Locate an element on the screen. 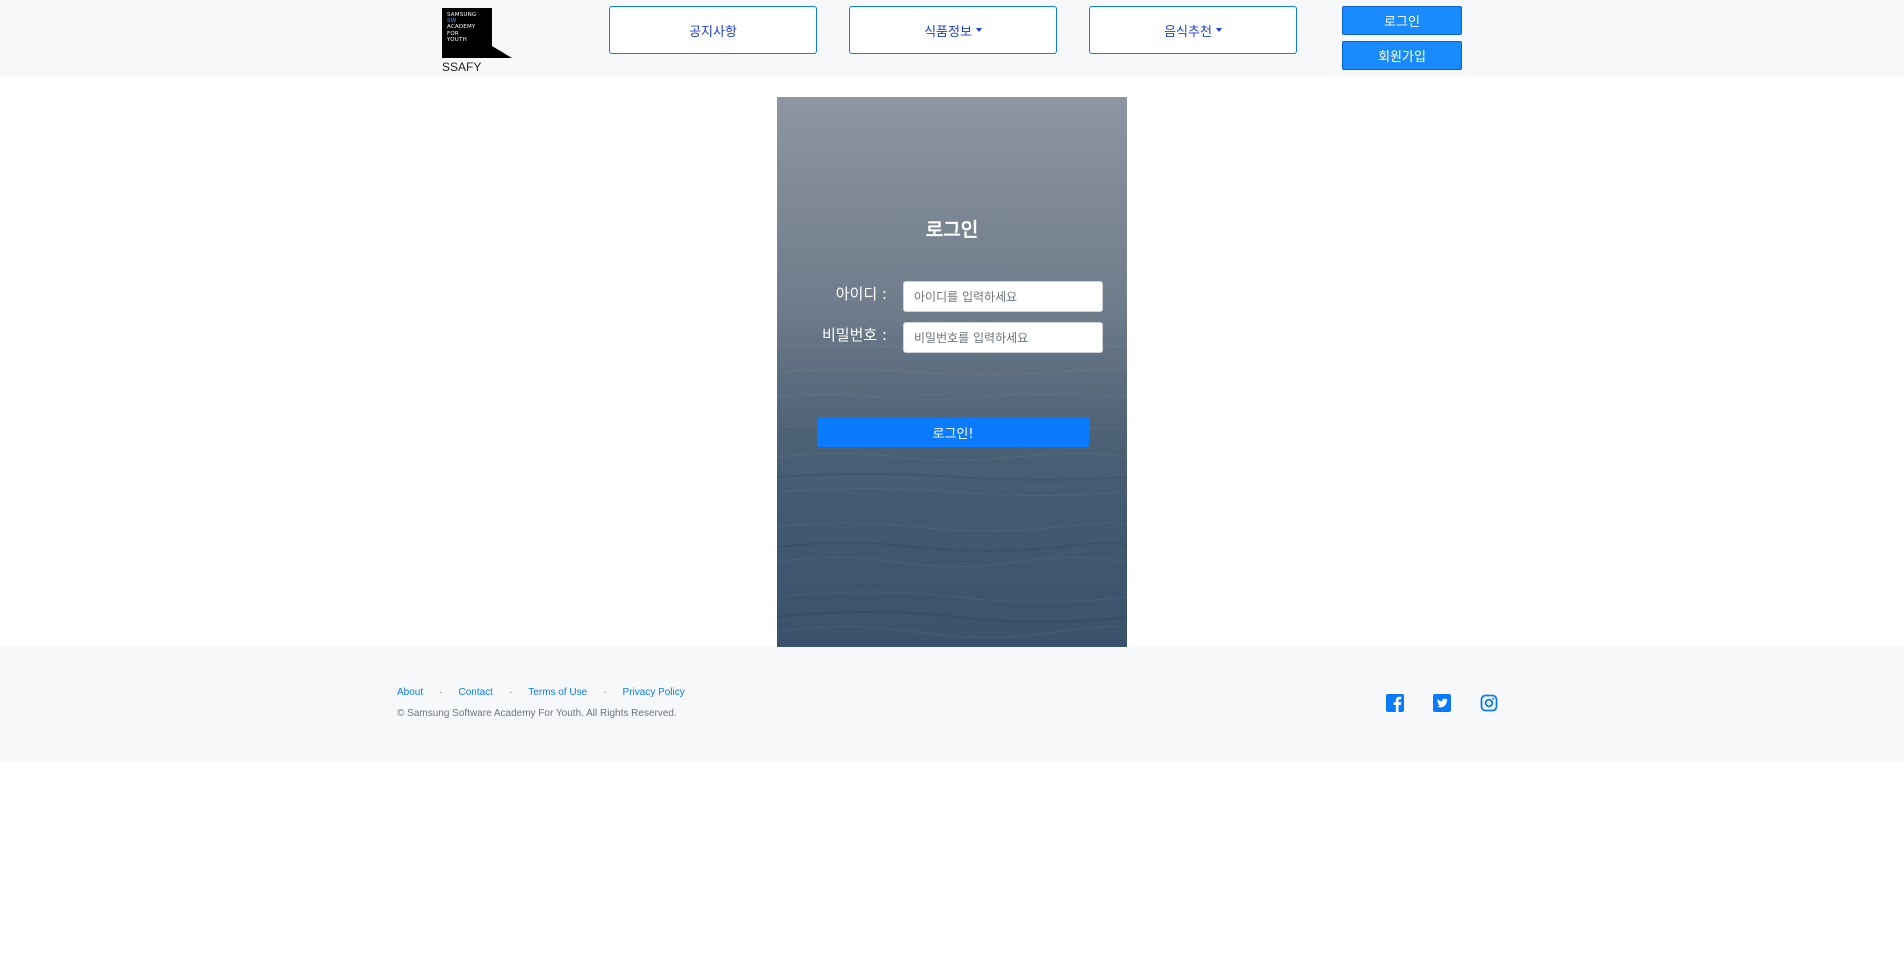 The image size is (1904, 961). nav-food-info-dropdown: 식품정보 is located at coordinates (953, 30).